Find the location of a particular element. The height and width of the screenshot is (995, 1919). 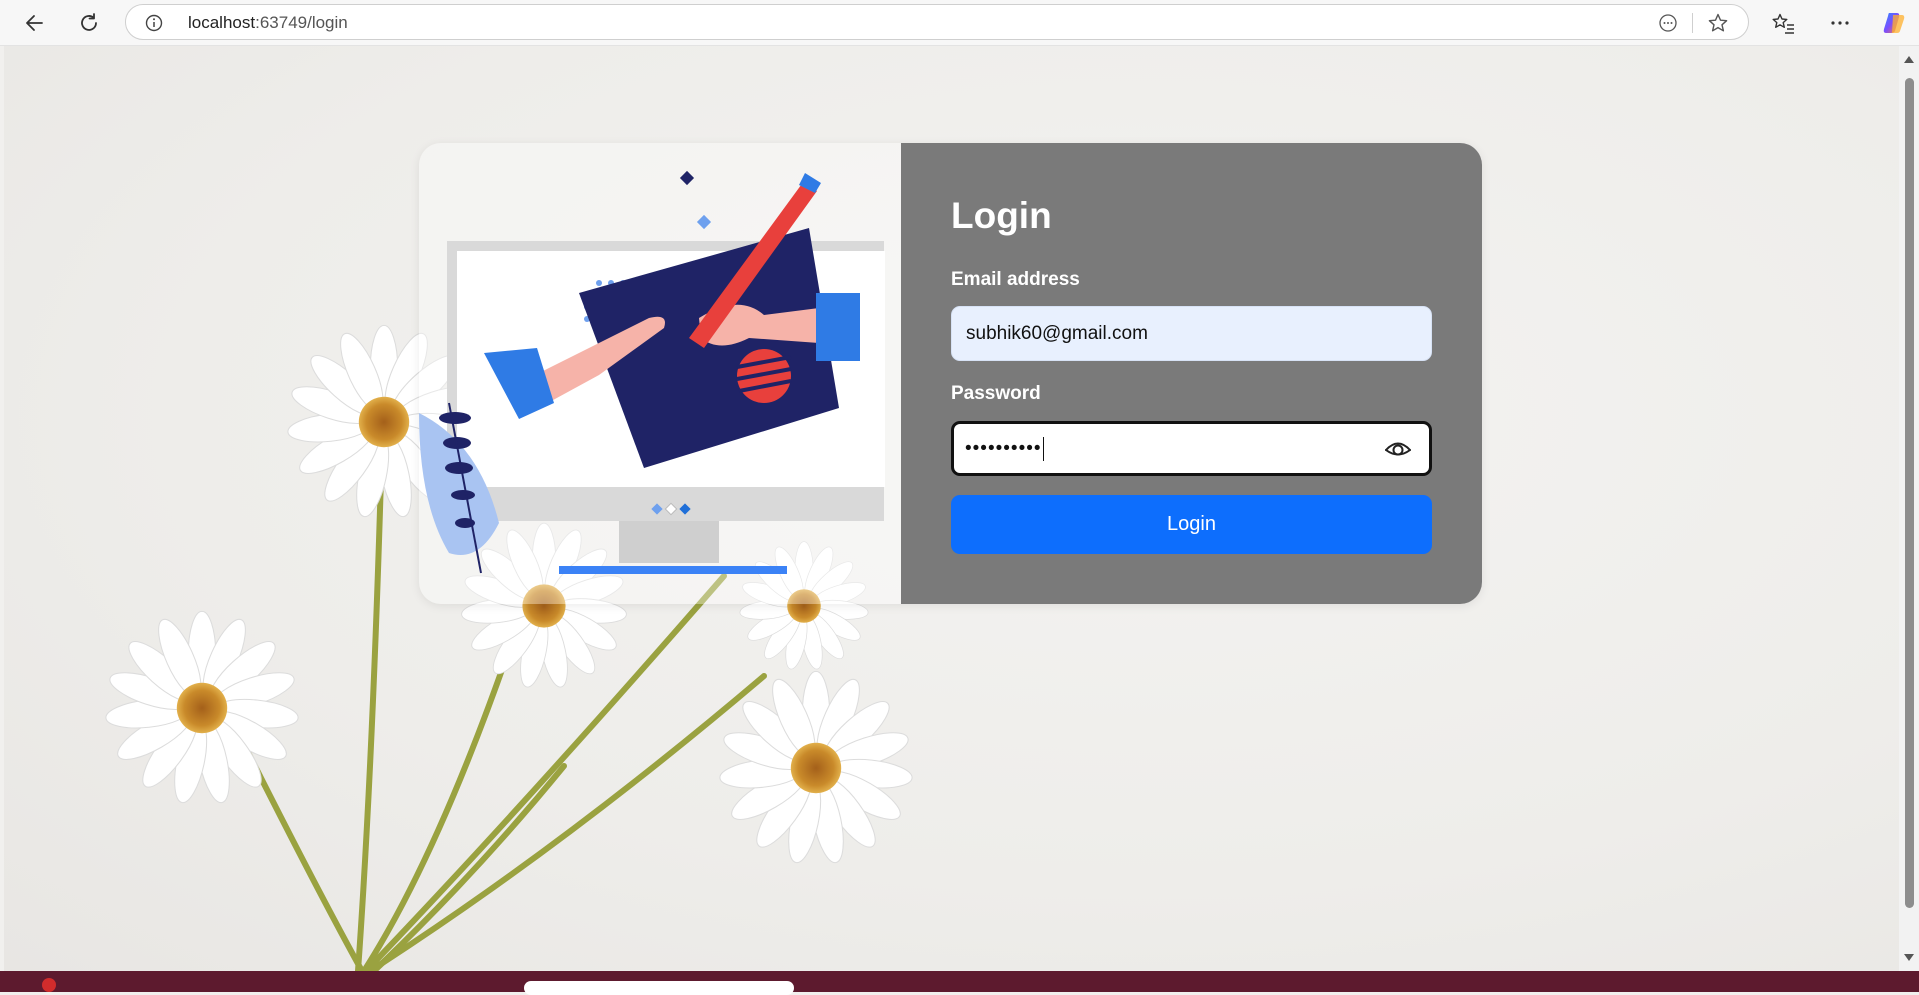

back-arrow-icon is located at coordinates (34, 23).